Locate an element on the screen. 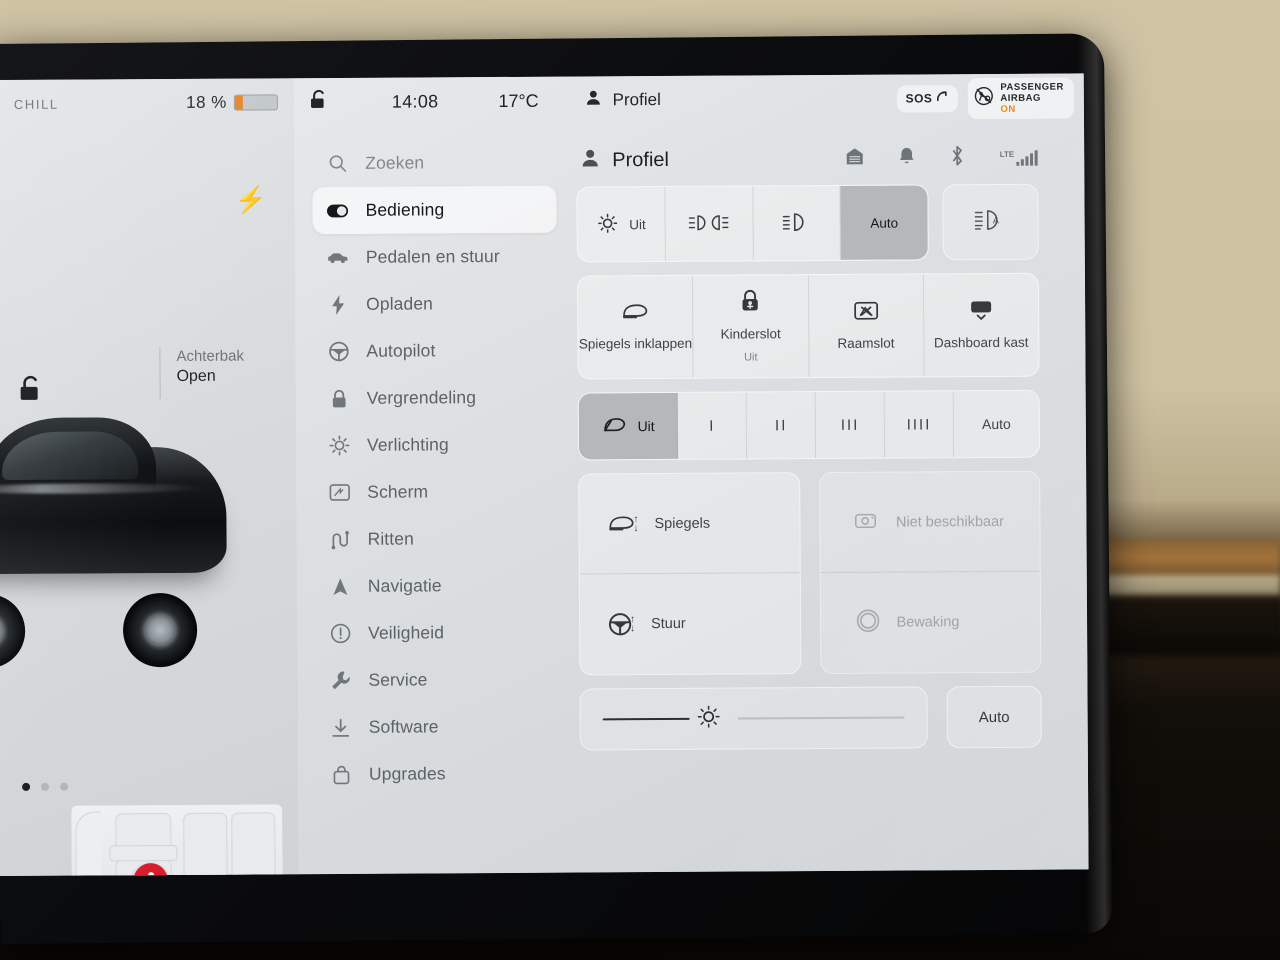  adjust-mirrors-label: Spiegels is located at coordinates (682, 523).